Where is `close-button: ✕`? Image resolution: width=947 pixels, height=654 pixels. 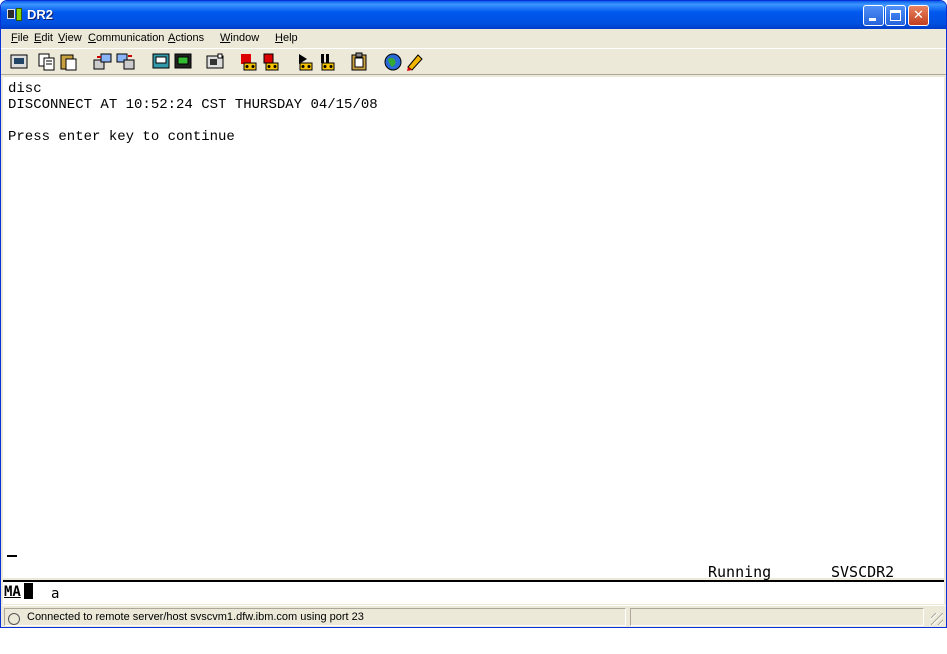 close-button: ✕ is located at coordinates (918, 15).